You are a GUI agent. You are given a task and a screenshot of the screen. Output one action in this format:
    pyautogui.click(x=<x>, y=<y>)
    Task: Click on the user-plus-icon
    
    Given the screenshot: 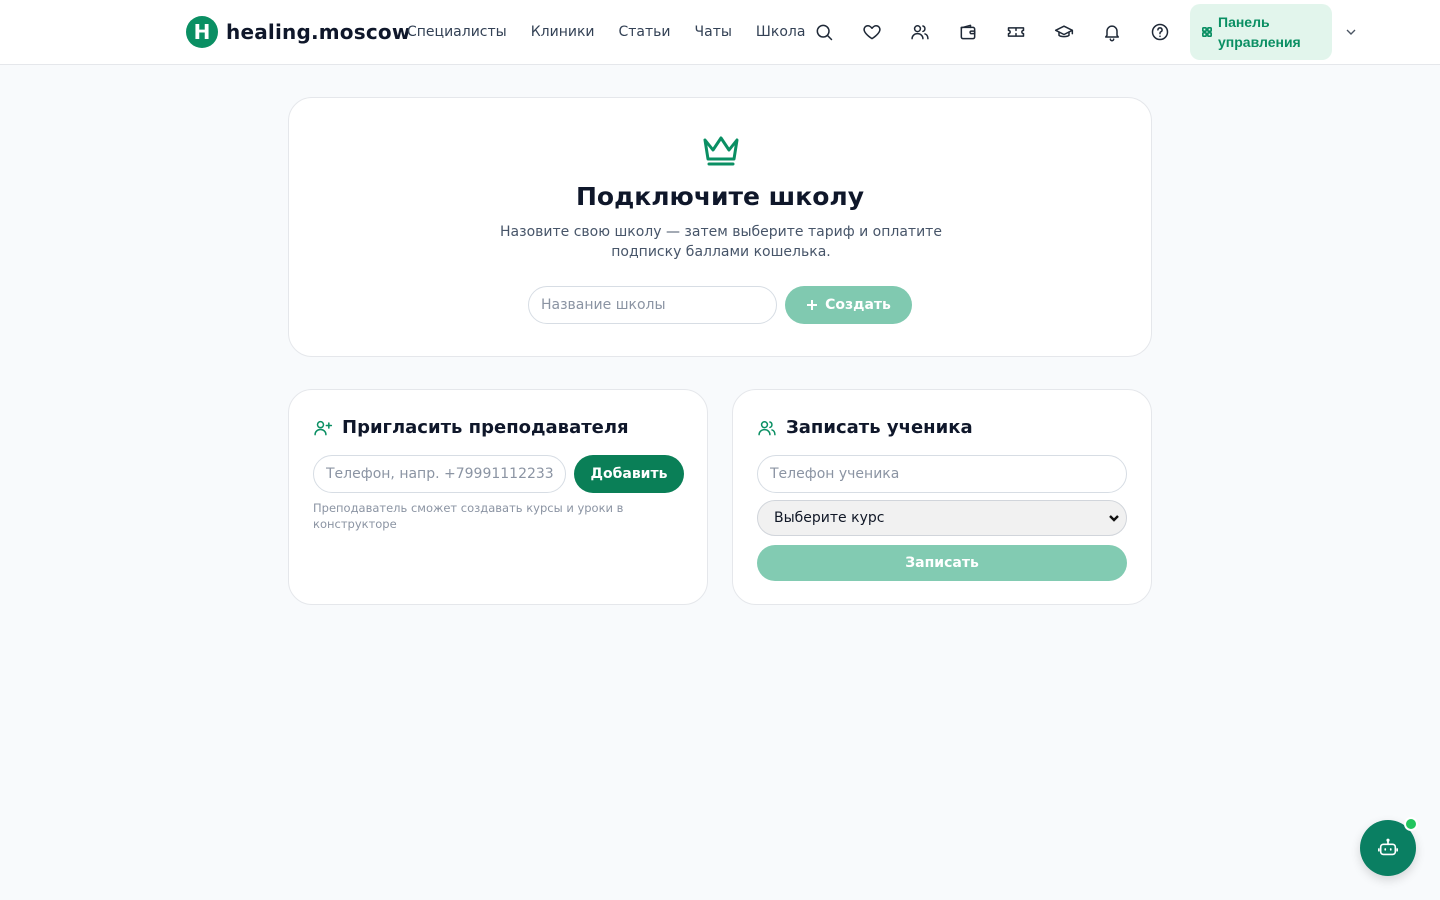 What is the action you would take?
    pyautogui.click(x=323, y=427)
    